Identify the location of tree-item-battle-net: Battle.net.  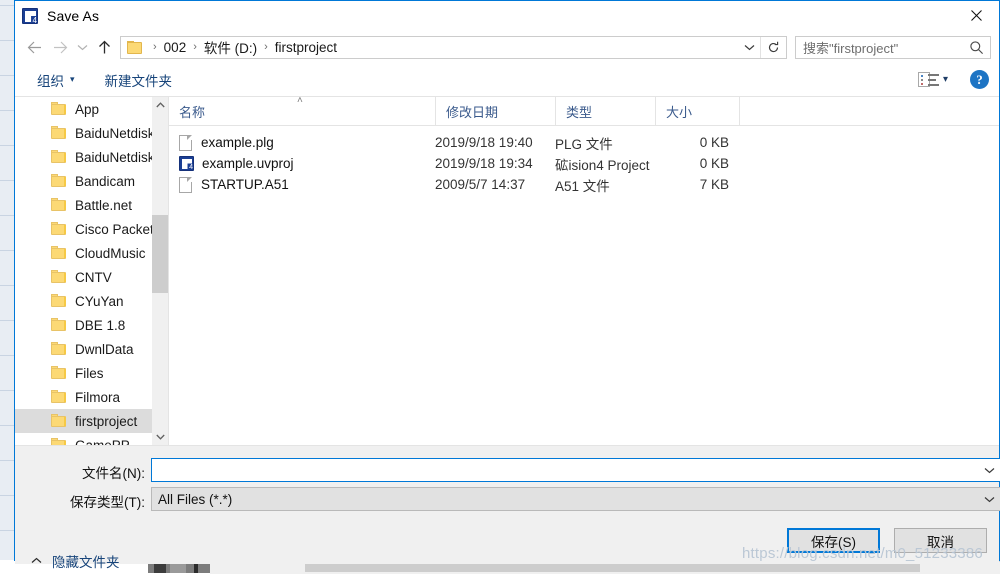
(91, 205).